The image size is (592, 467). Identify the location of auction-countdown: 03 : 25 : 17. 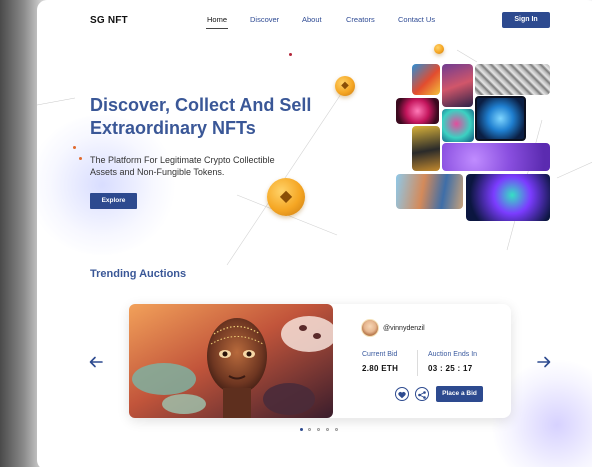
(450, 368).